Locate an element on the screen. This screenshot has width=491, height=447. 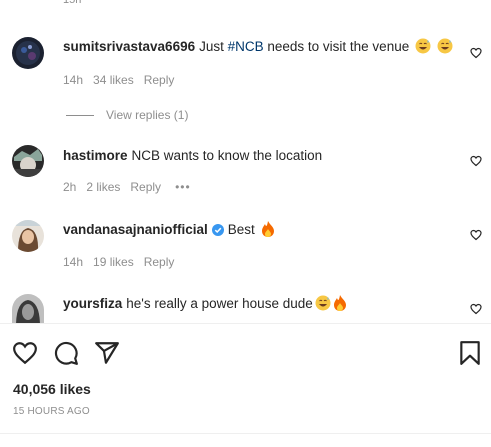
comment-text: hastimore NCB wants to know the location is located at coordinates (192, 155).